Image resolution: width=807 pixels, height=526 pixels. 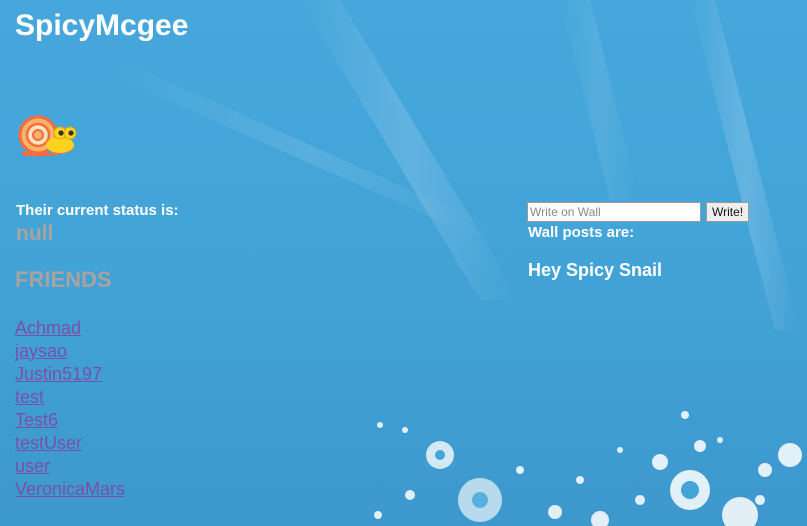 I want to click on list-item: Justin5197, so click(x=70, y=374).